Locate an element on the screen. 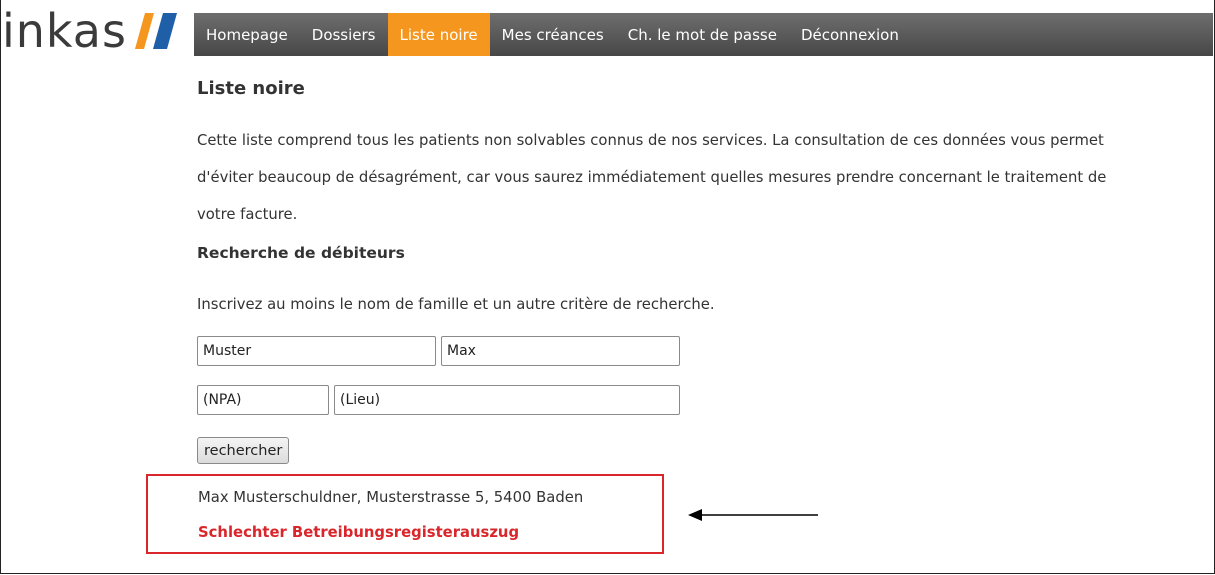  logo-text: inkas is located at coordinates (64, 31).